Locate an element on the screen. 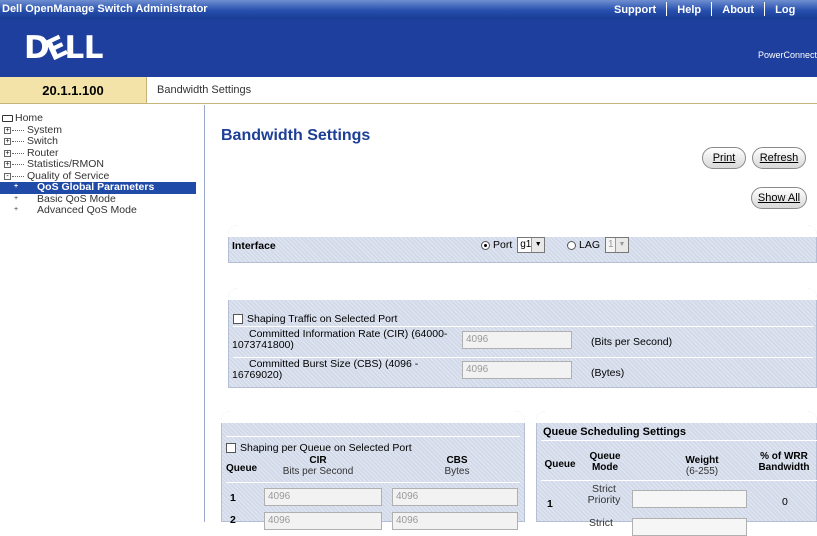 This screenshot has width=817, height=536. tree-label: QoS Global Parameters is located at coordinates (96, 187).